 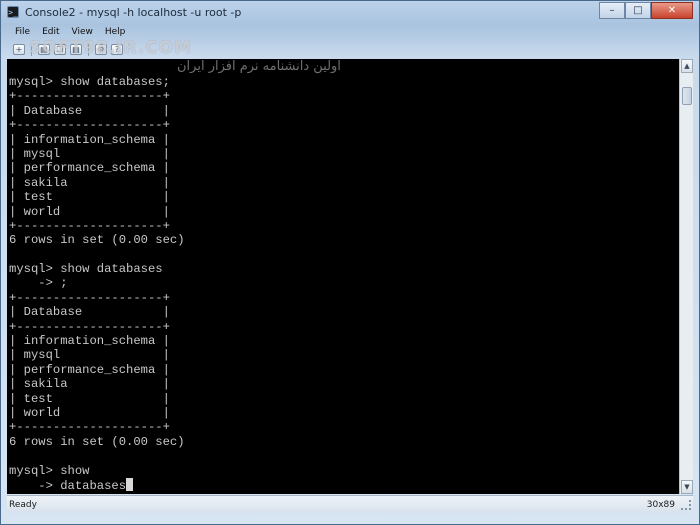 I want to click on menu-file: File, so click(x=22, y=32).